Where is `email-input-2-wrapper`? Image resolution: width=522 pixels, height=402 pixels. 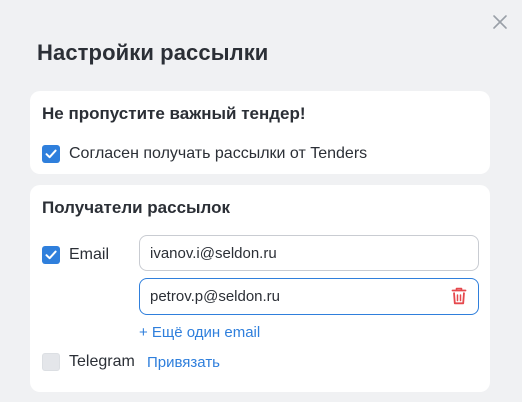
email-input-2-wrapper is located at coordinates (309, 296).